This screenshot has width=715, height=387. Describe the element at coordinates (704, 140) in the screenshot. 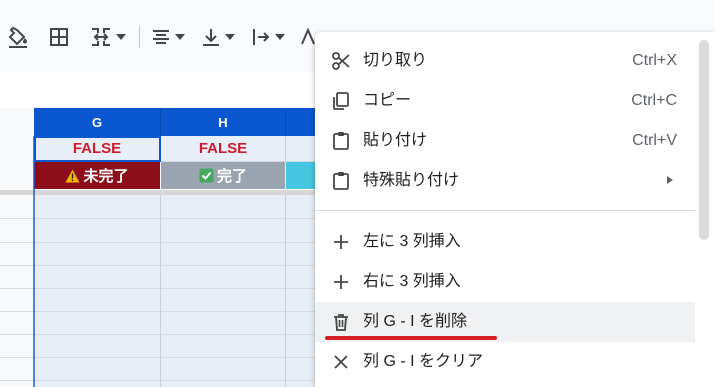

I see `menu-scrollbar` at that location.